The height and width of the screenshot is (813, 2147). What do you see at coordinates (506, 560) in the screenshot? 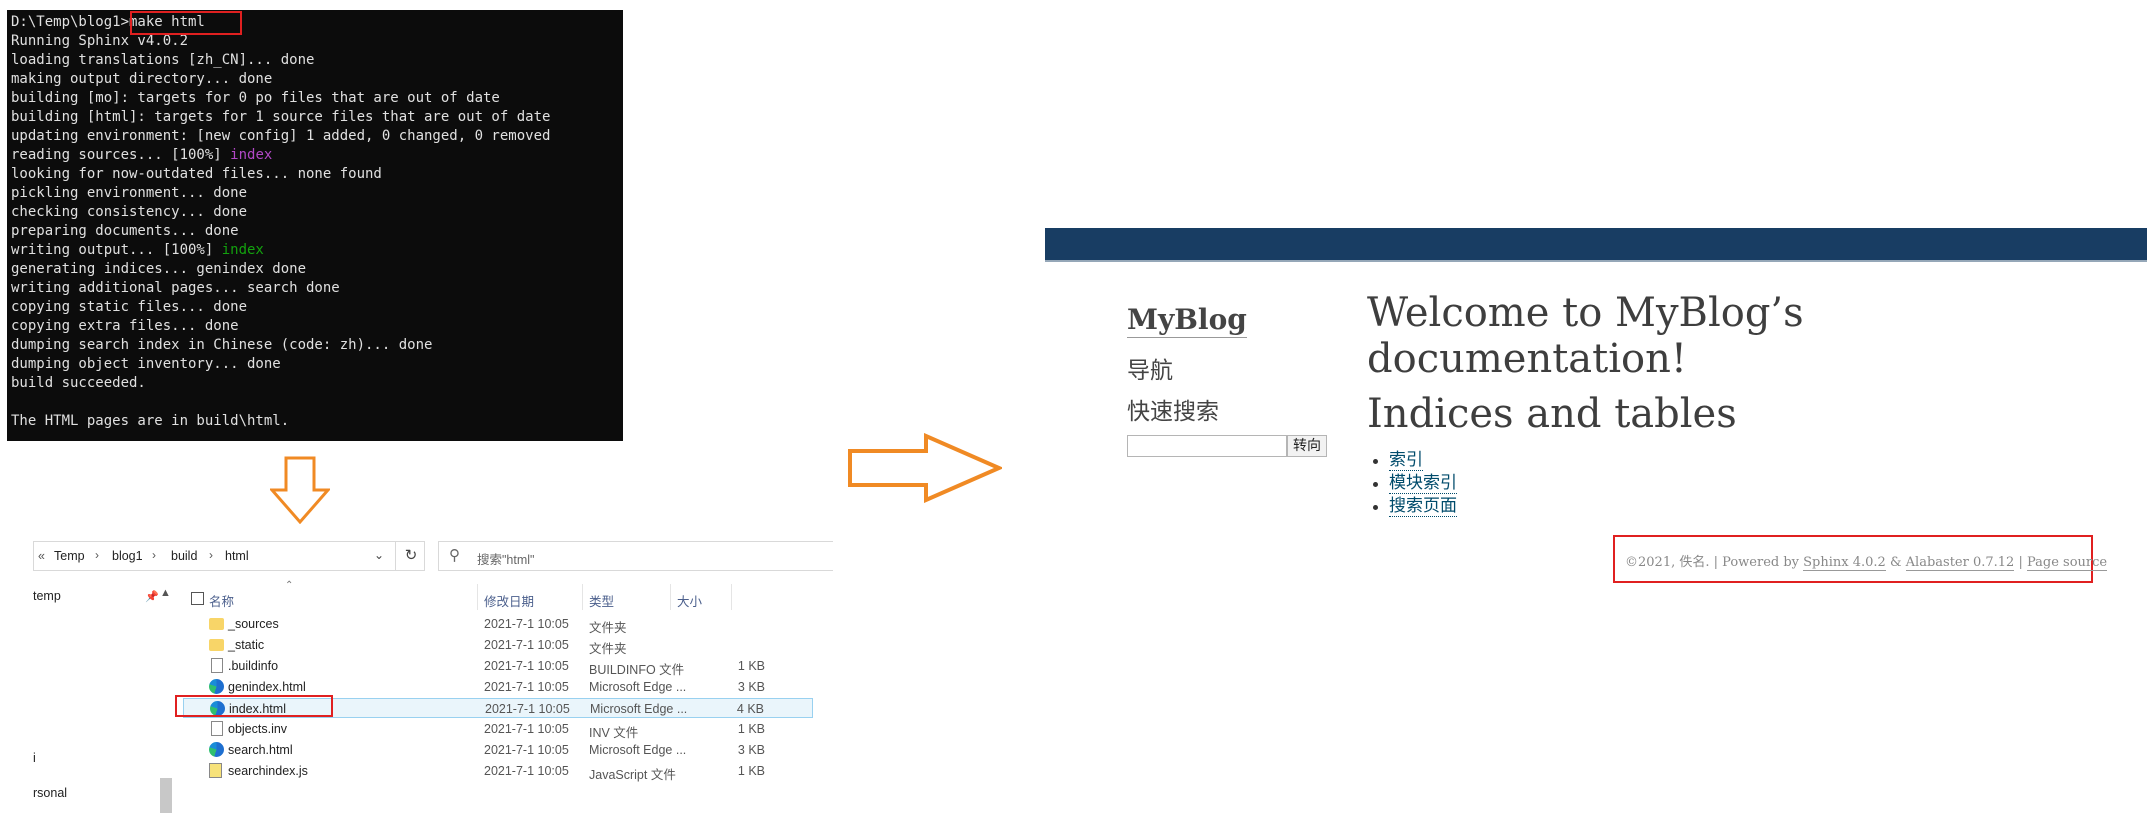
I see `search-placeholder: 搜索"html"` at bounding box center [506, 560].